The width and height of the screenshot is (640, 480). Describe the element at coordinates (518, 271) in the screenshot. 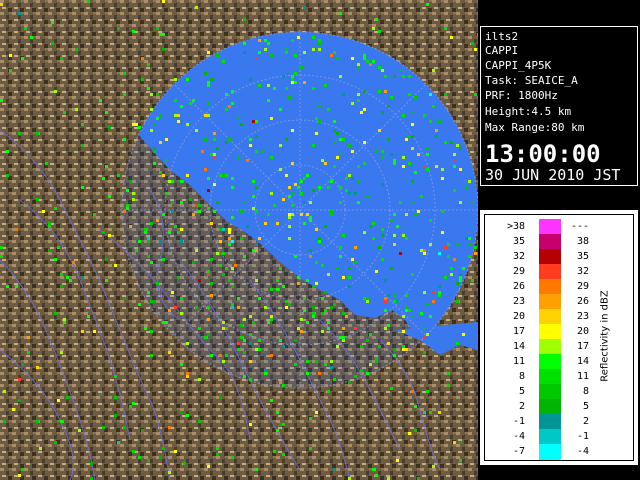

I see `legend-lower-value: 29` at that location.